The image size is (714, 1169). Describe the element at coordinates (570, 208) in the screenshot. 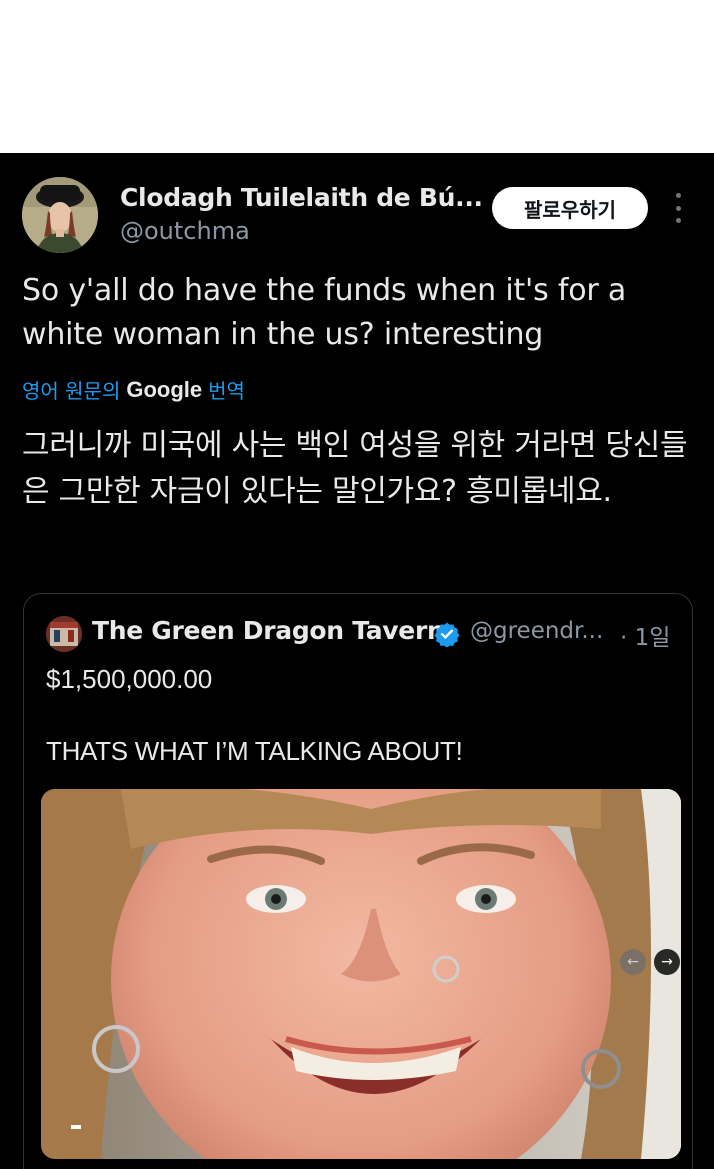

I see `follow-button: 팔로우하기` at that location.